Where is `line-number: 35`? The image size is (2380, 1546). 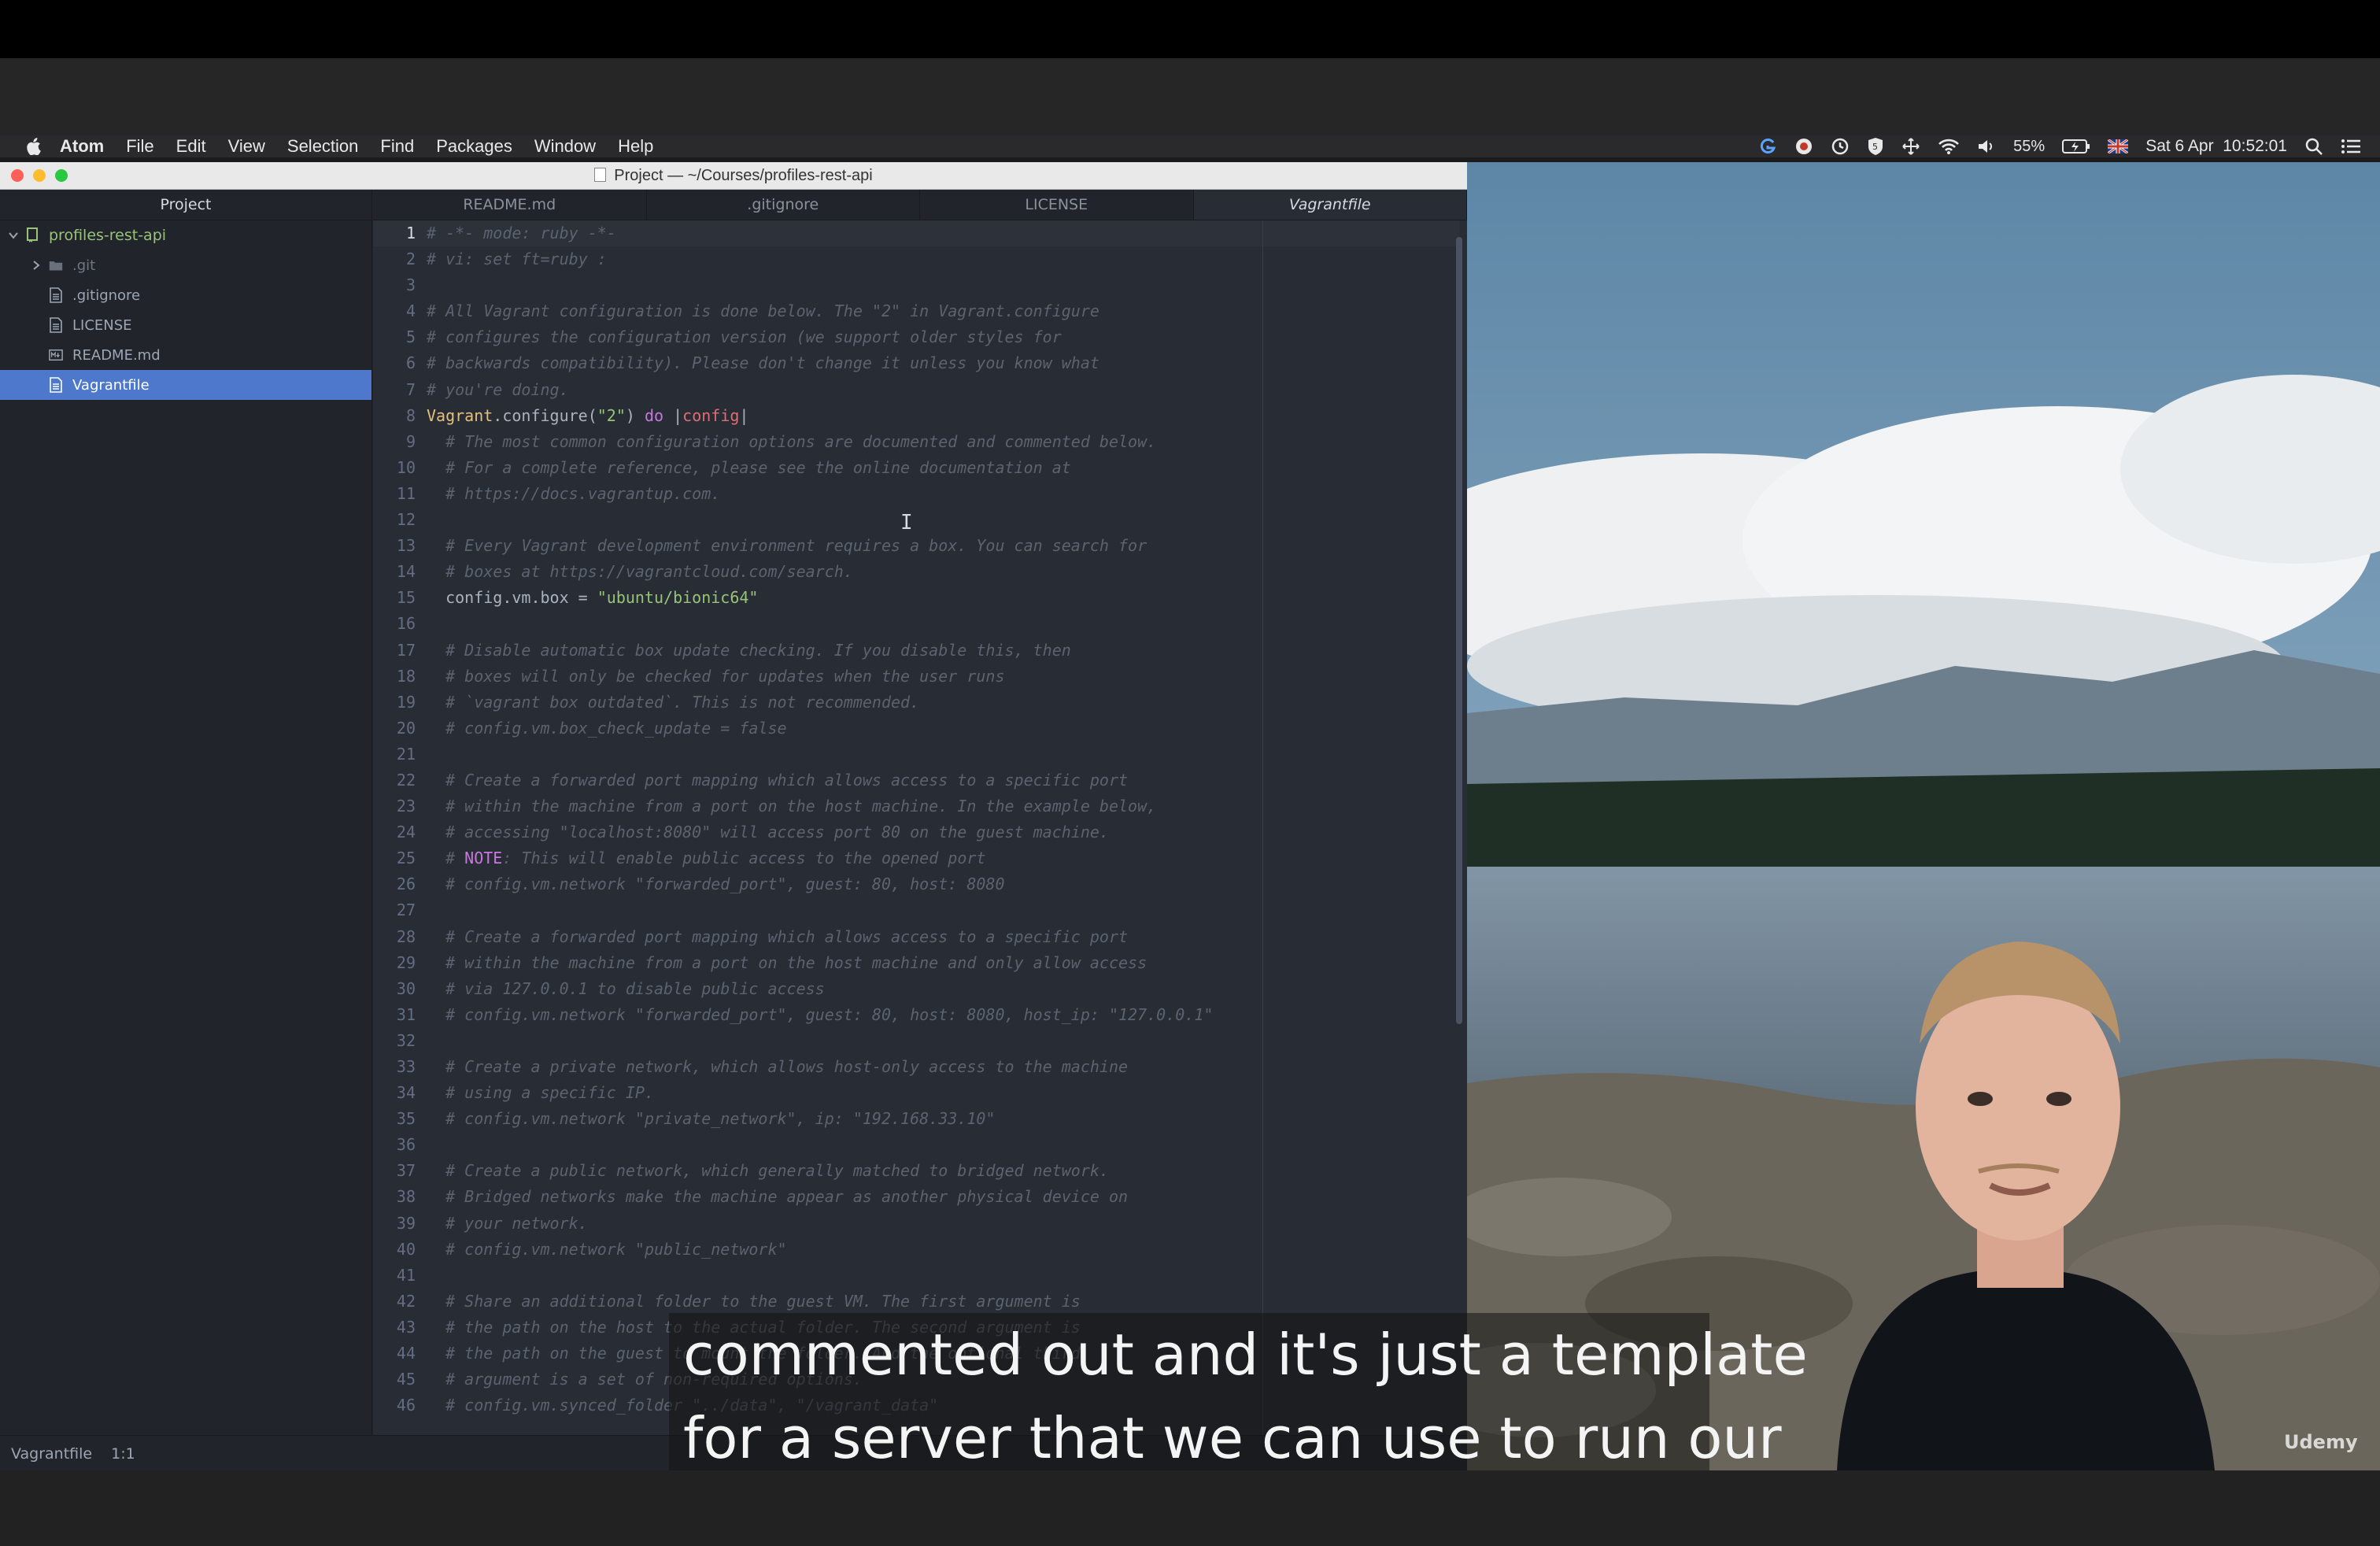 line-number: 35 is located at coordinates (394, 1119).